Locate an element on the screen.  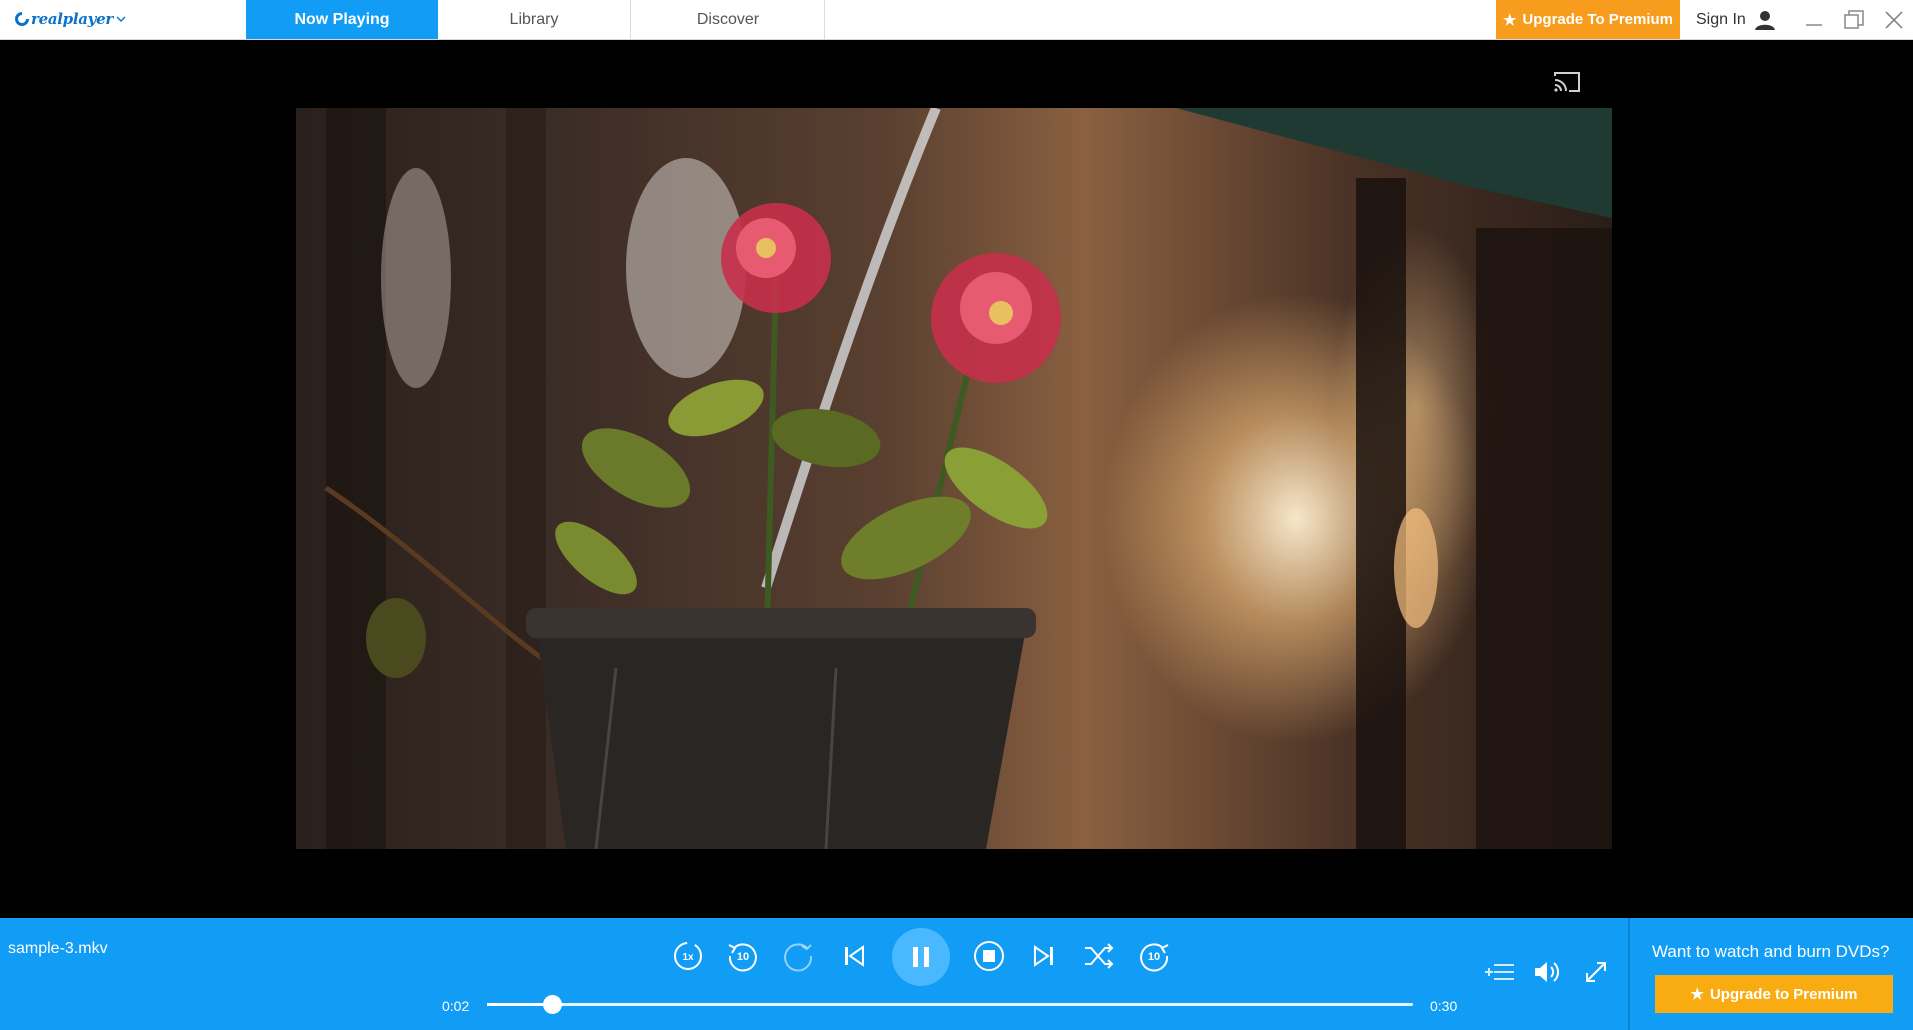
seek-bar is located at coordinates (950, 1004).